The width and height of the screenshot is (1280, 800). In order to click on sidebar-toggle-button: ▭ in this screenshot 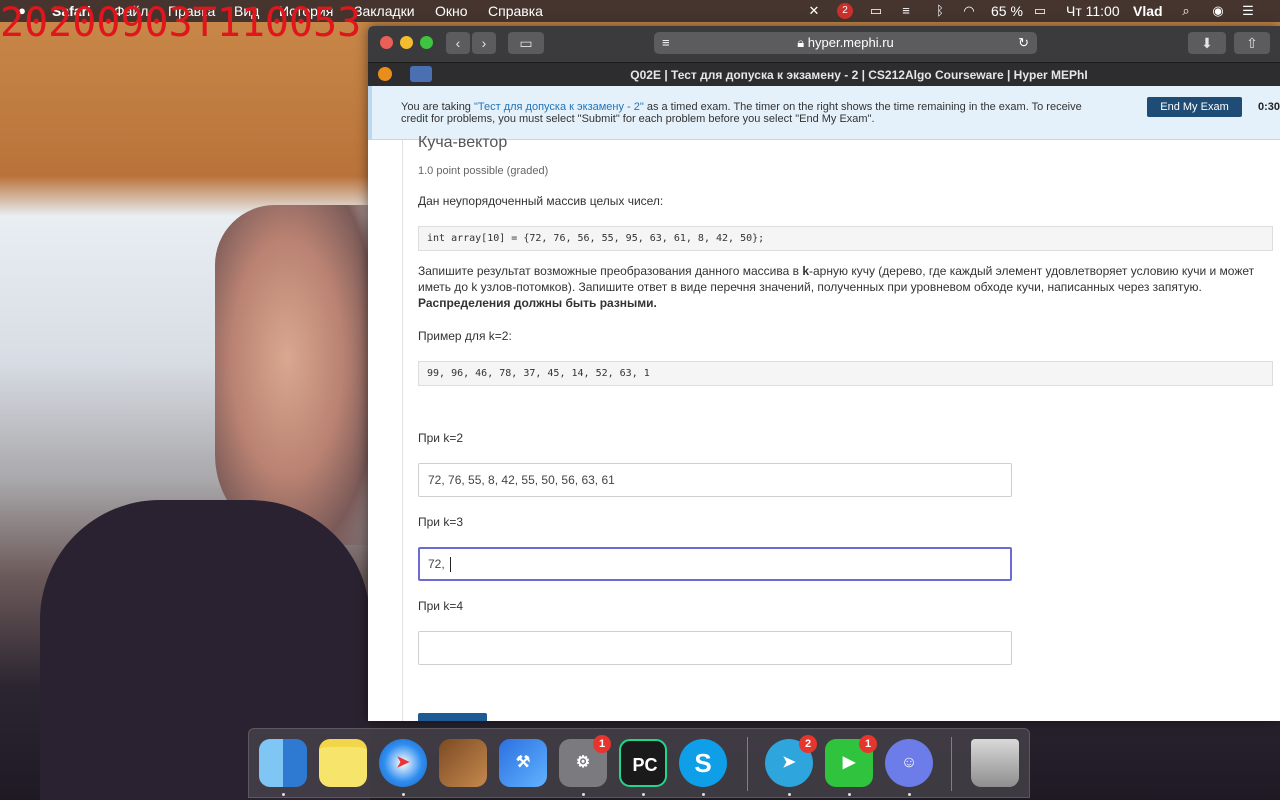, I will do `click(526, 43)`.